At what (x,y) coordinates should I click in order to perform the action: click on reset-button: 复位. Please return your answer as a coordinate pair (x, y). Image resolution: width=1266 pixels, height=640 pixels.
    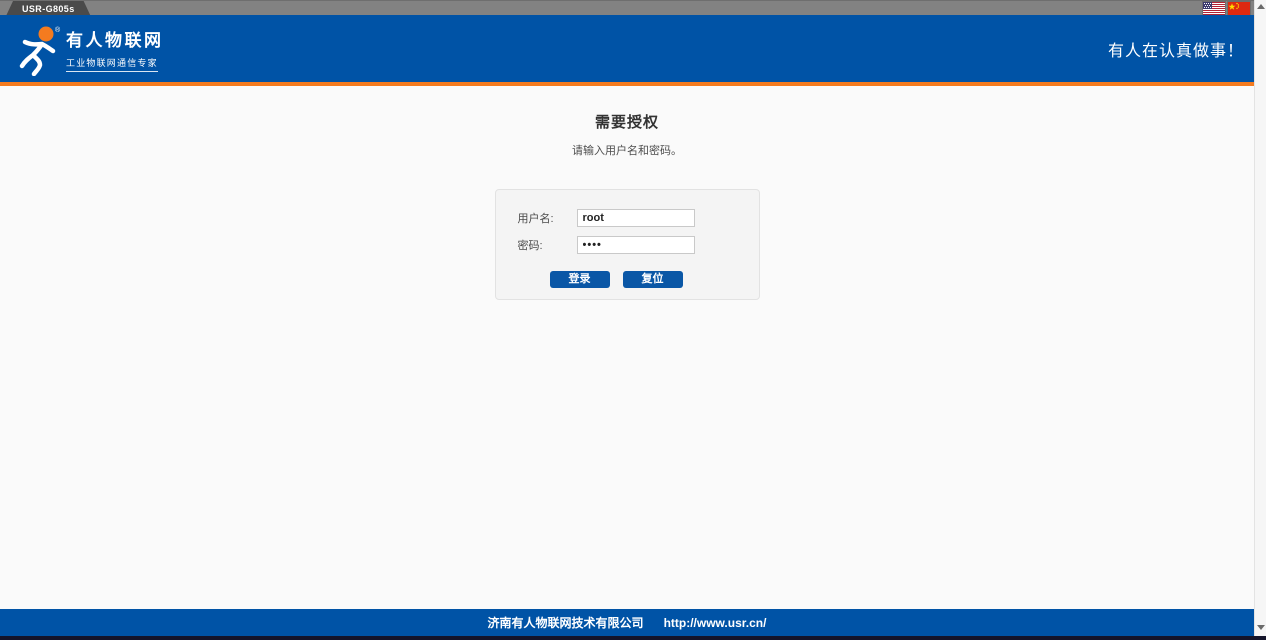
    Looking at the image, I should click on (652, 279).